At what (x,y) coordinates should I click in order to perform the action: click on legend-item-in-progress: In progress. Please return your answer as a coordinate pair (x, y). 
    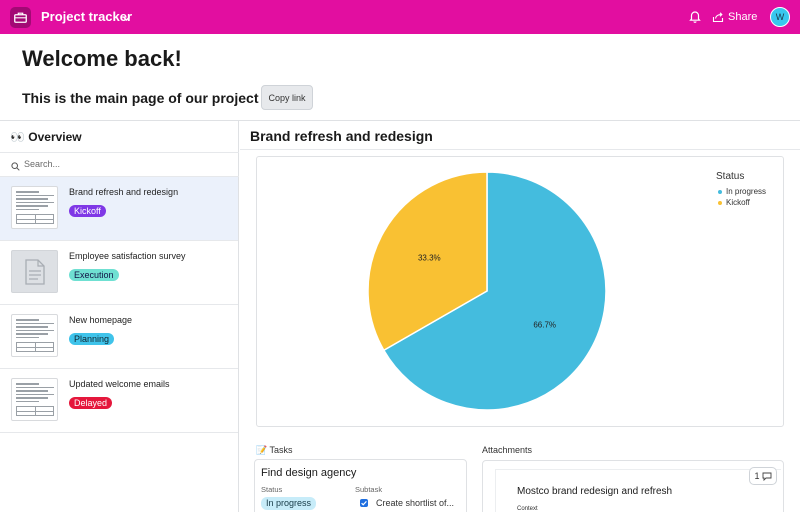
    Looking at the image, I should click on (742, 191).